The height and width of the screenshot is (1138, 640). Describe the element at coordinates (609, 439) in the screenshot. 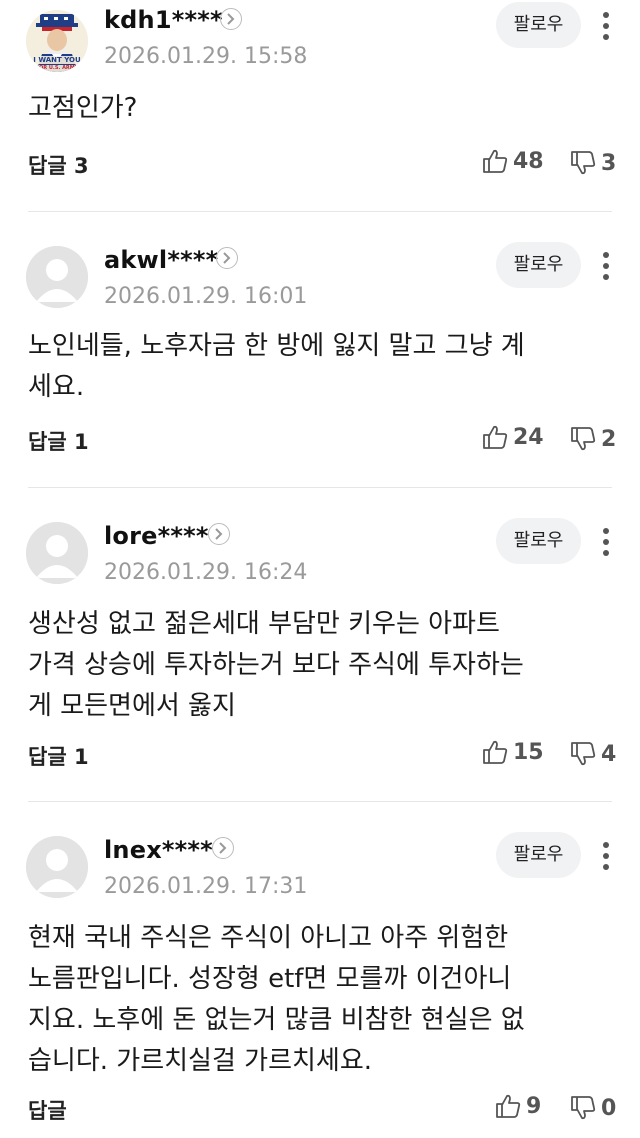

I see `dislike-count: 2` at that location.